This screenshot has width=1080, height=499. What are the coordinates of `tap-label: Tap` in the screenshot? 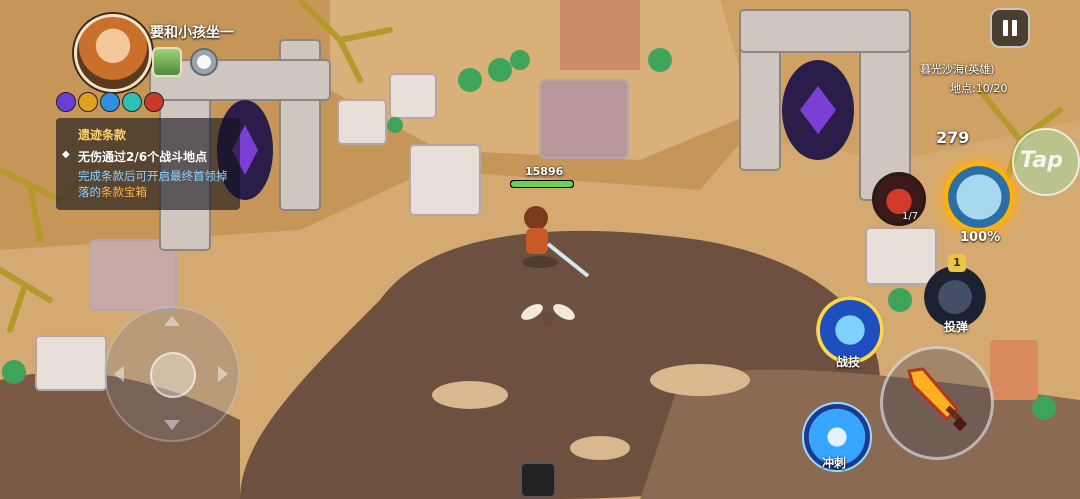 It's located at (1041, 160).